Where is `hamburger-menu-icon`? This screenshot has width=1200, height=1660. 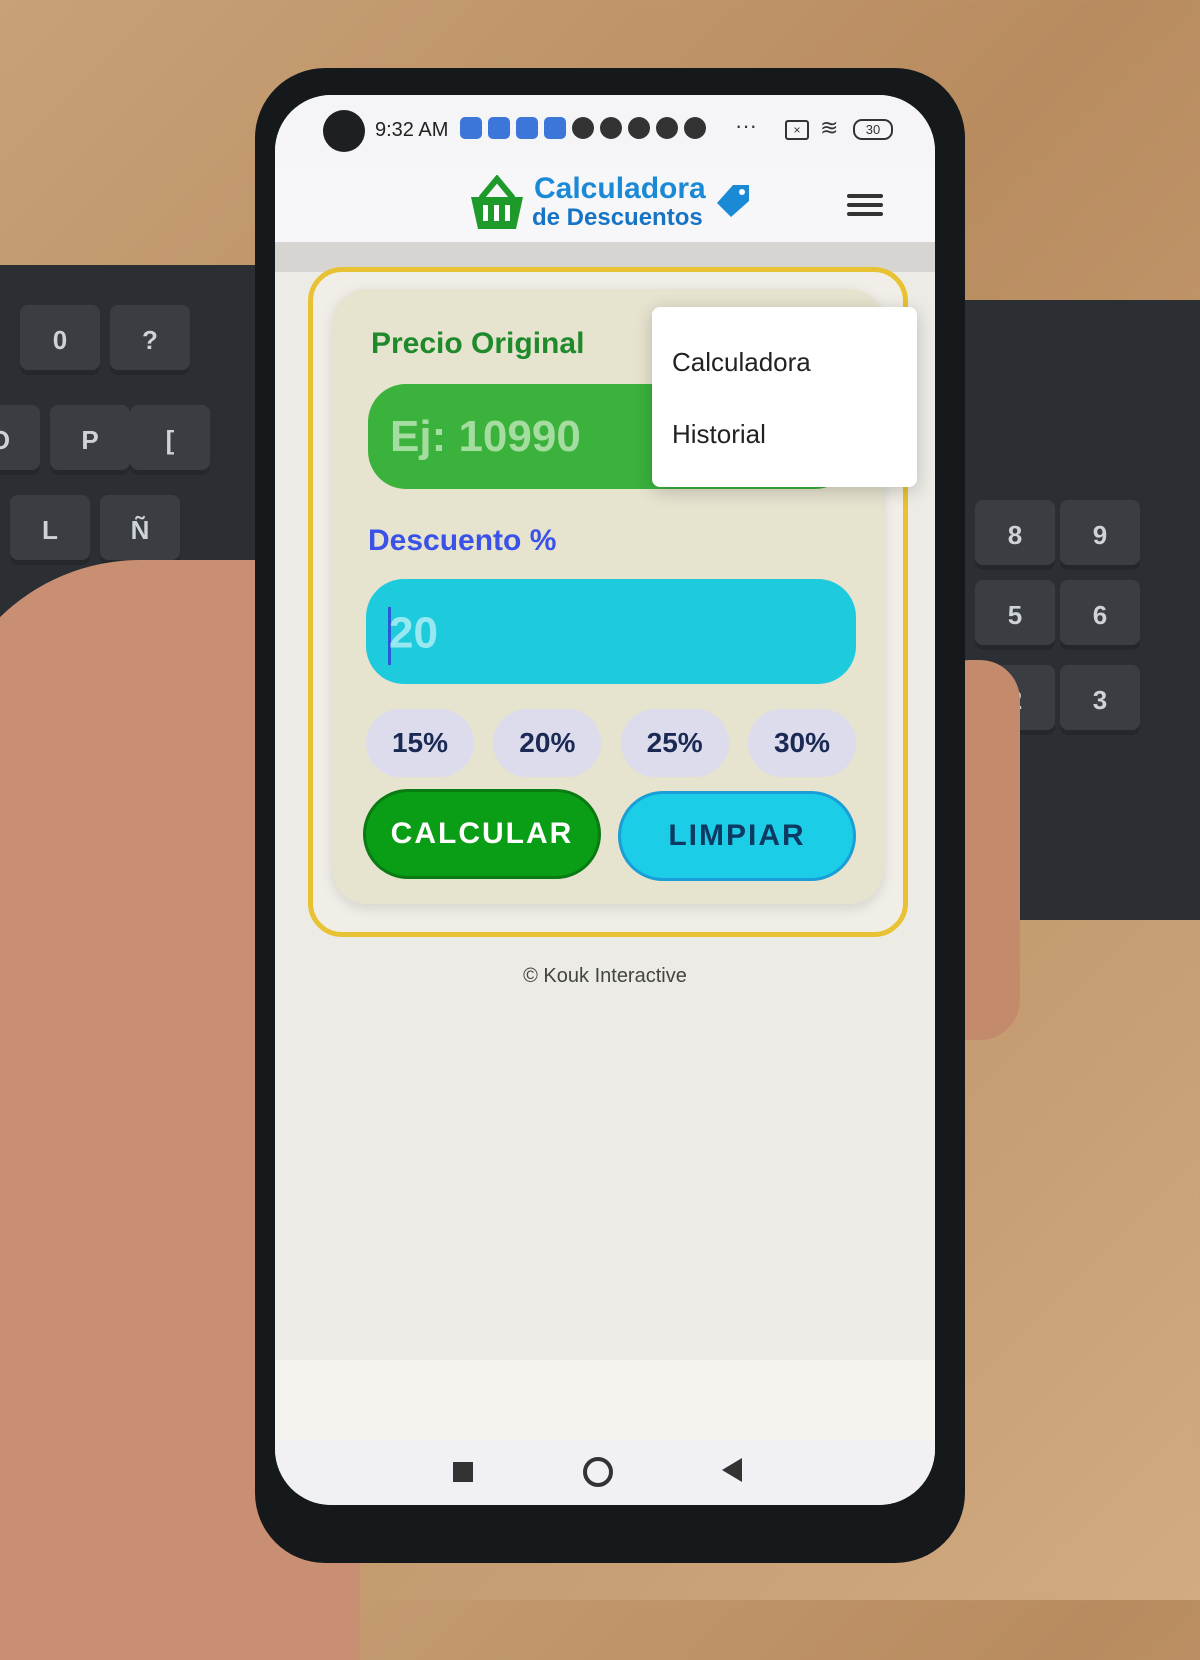
hamburger-menu-icon is located at coordinates (865, 204).